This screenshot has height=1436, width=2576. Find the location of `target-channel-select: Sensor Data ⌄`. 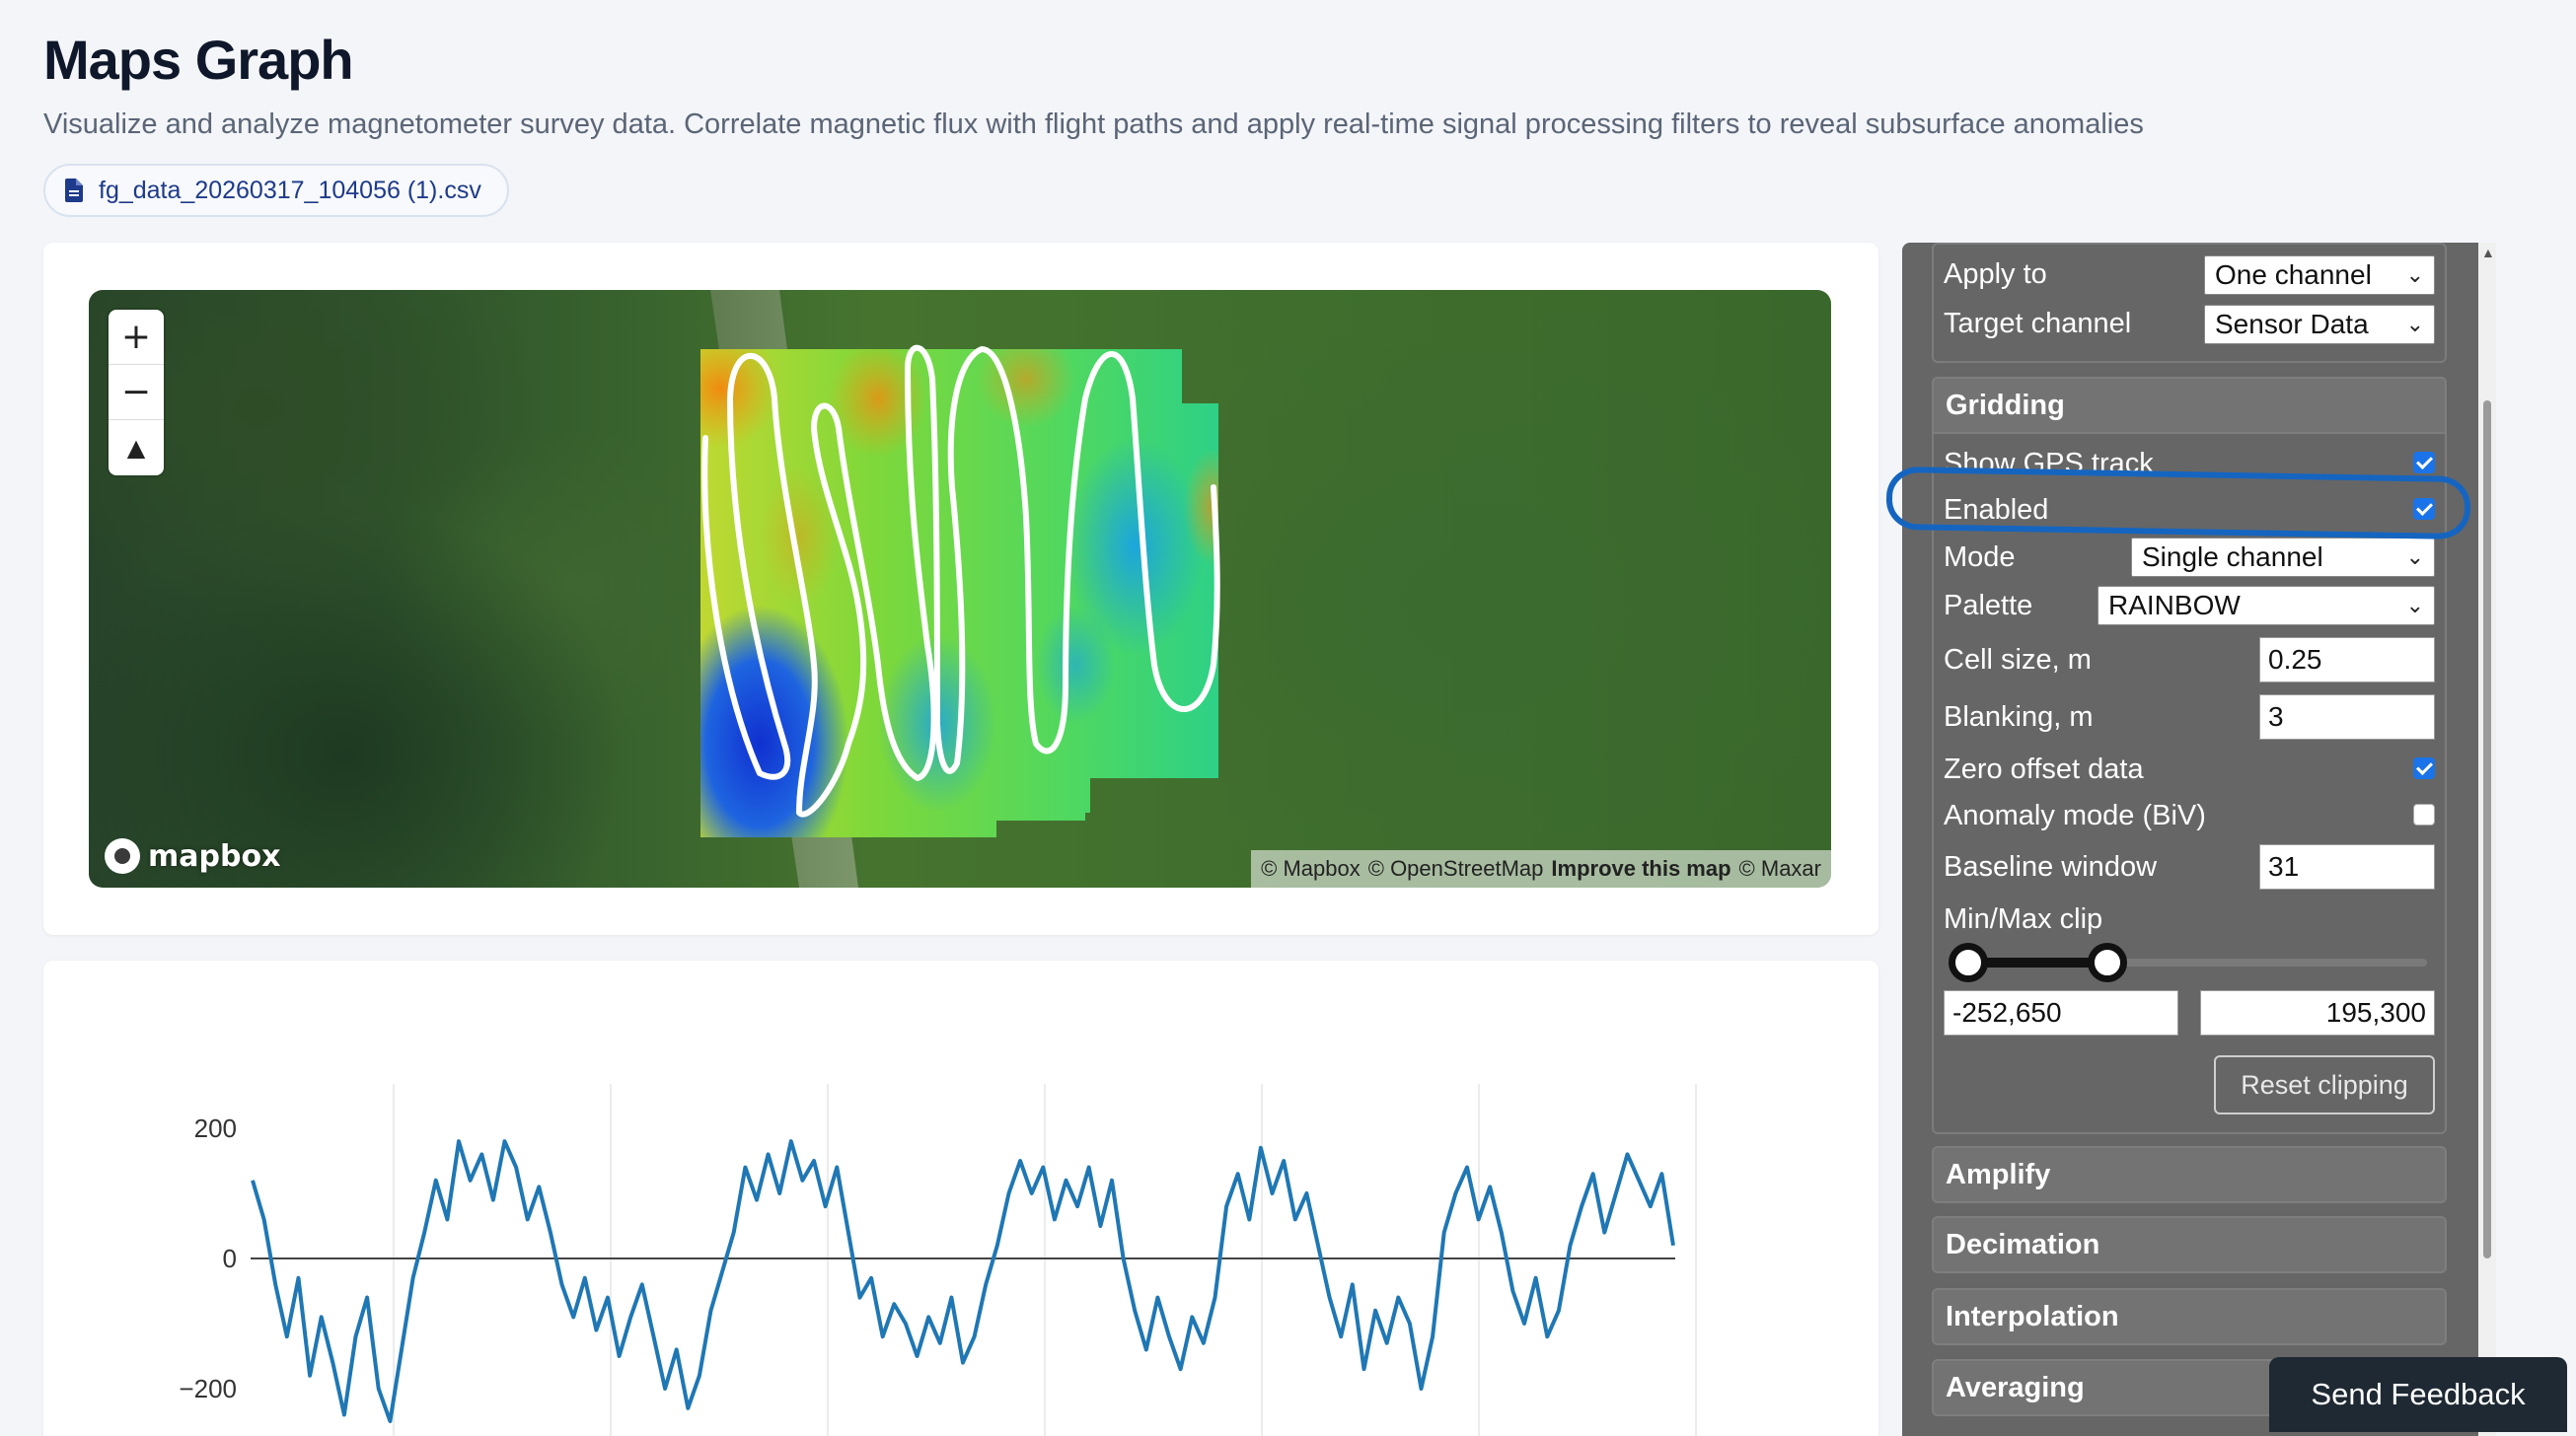

target-channel-select: Sensor Data ⌄ is located at coordinates (2319, 324).